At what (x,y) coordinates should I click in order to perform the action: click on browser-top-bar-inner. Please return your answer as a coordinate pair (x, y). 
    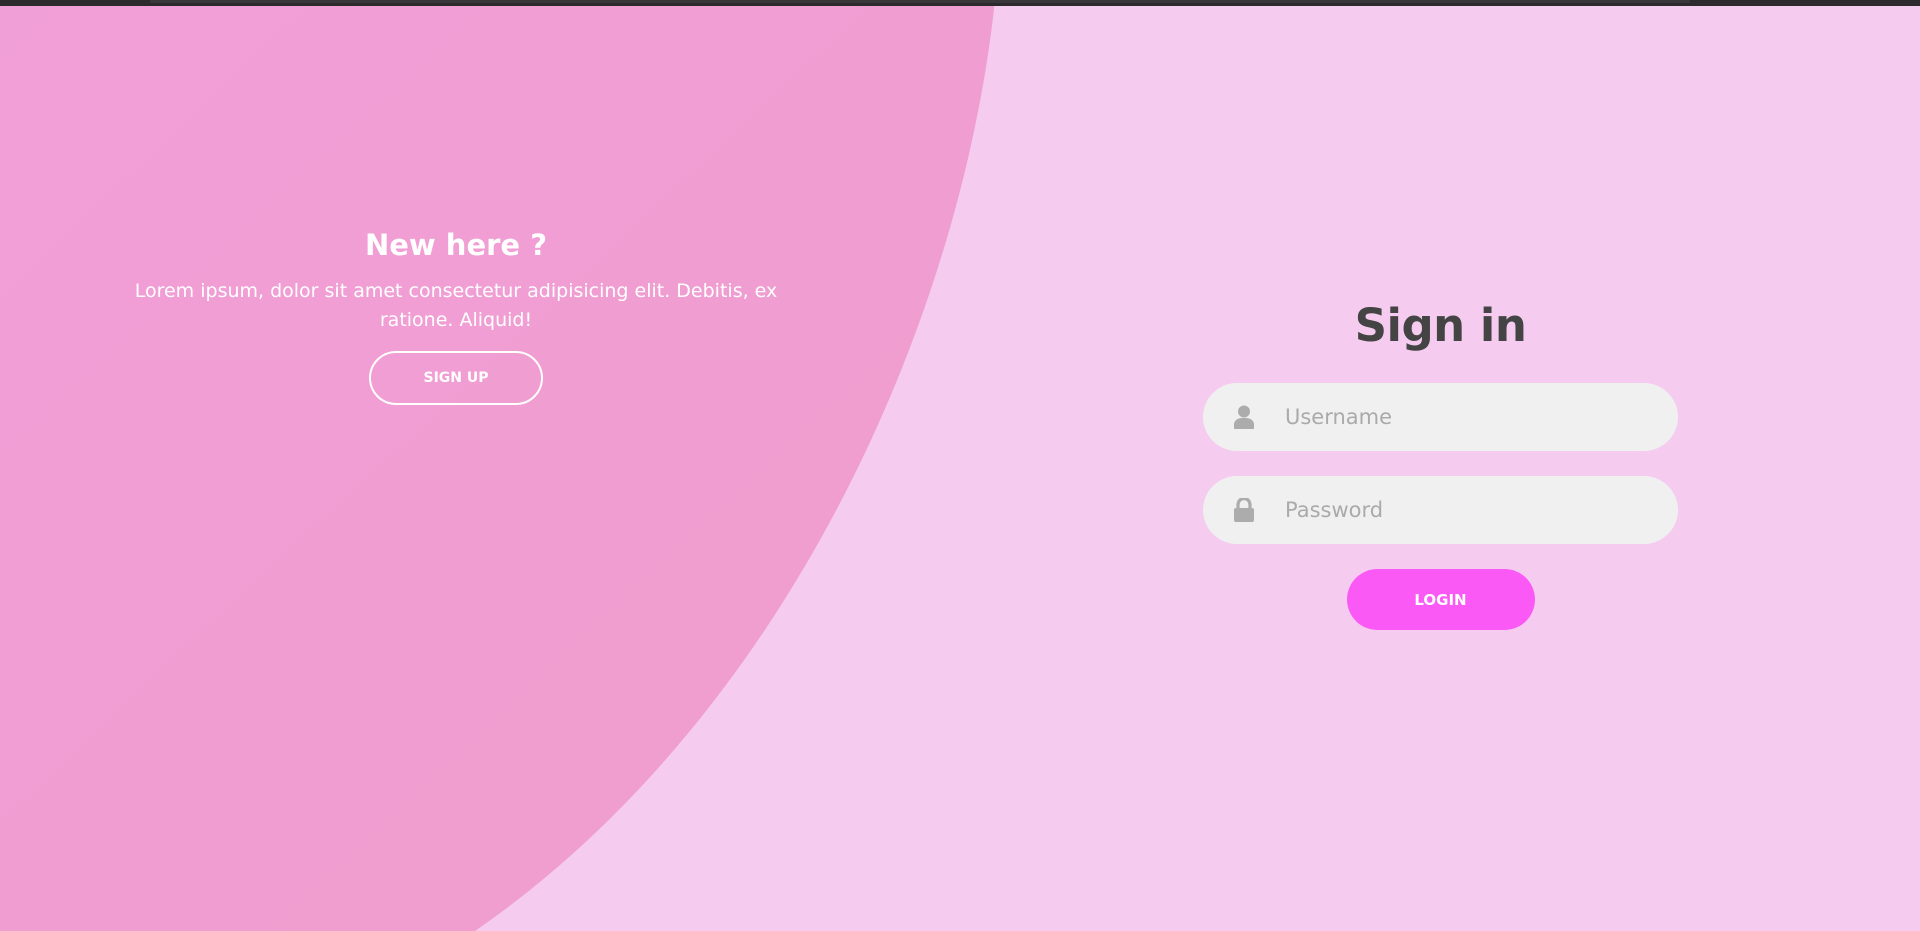
    Looking at the image, I should click on (920, 1).